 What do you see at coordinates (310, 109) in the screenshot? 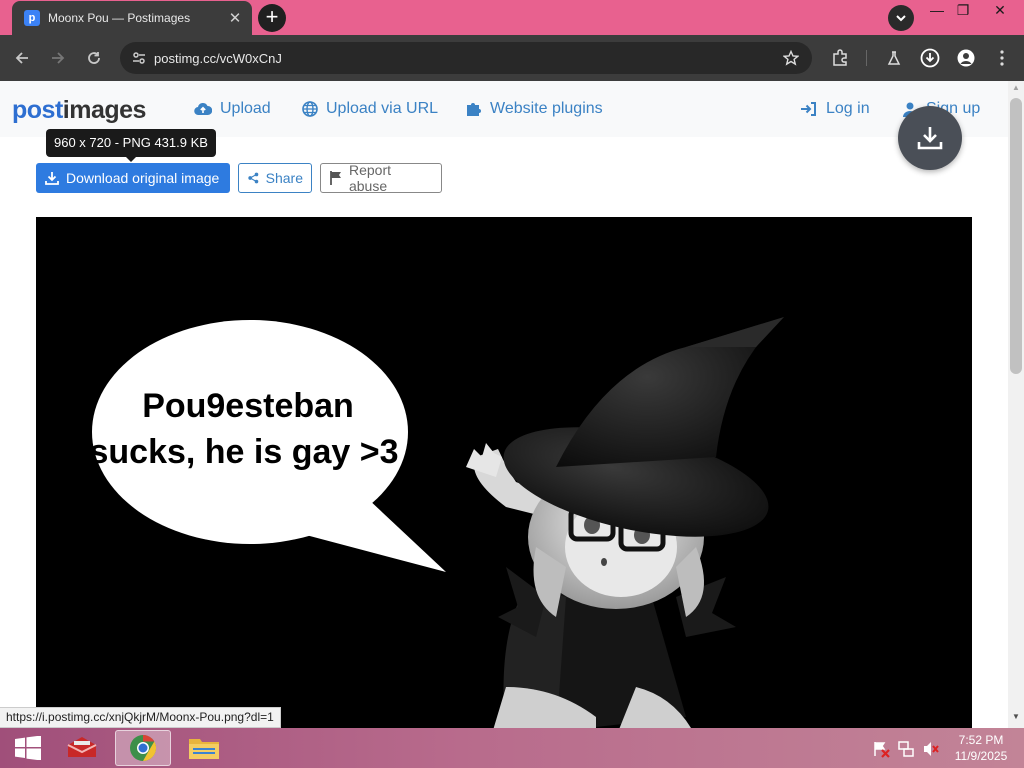
I see `globe-icon` at bounding box center [310, 109].